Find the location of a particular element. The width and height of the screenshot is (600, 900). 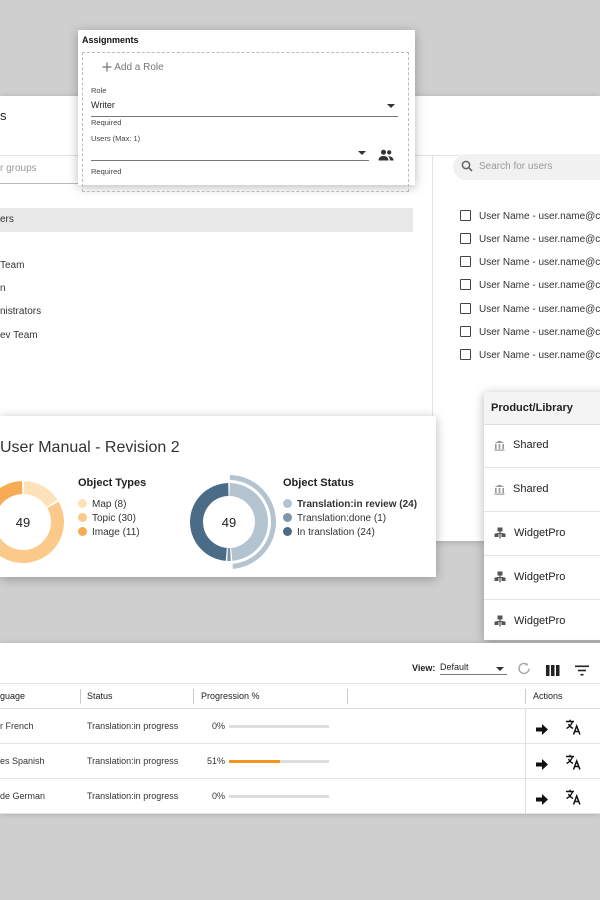

legend-item: Translation:in review (24) is located at coordinates (350, 504).